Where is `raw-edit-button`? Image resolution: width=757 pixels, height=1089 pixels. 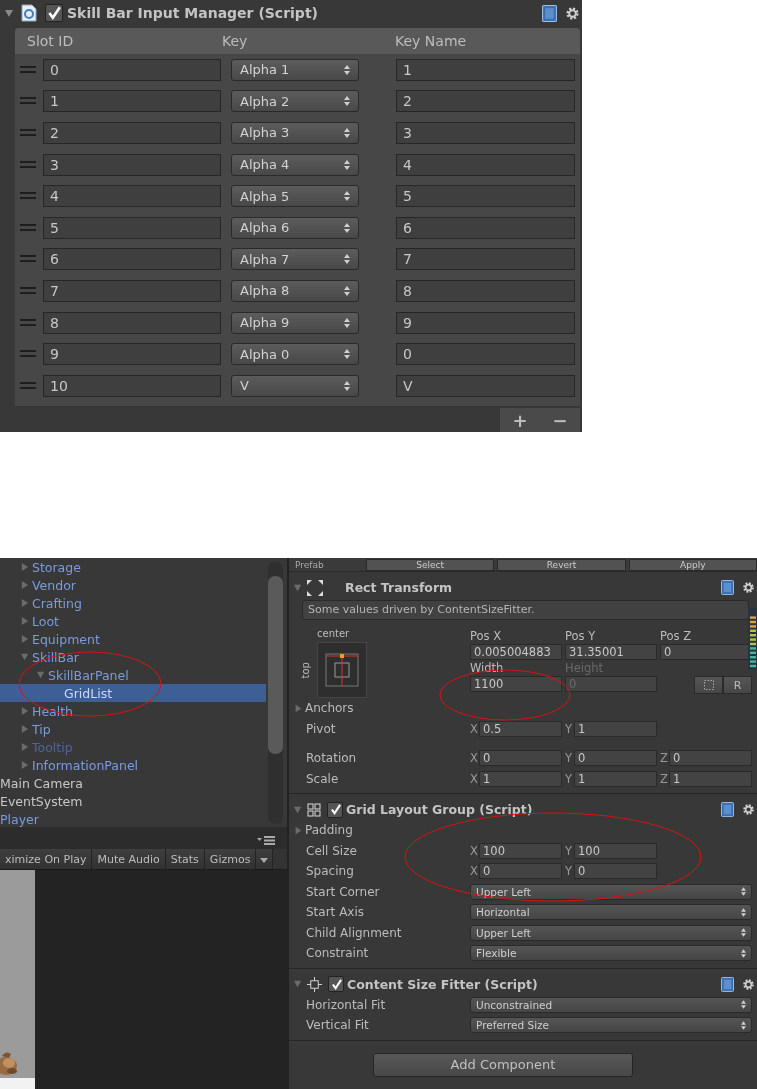 raw-edit-button is located at coordinates (708, 685).